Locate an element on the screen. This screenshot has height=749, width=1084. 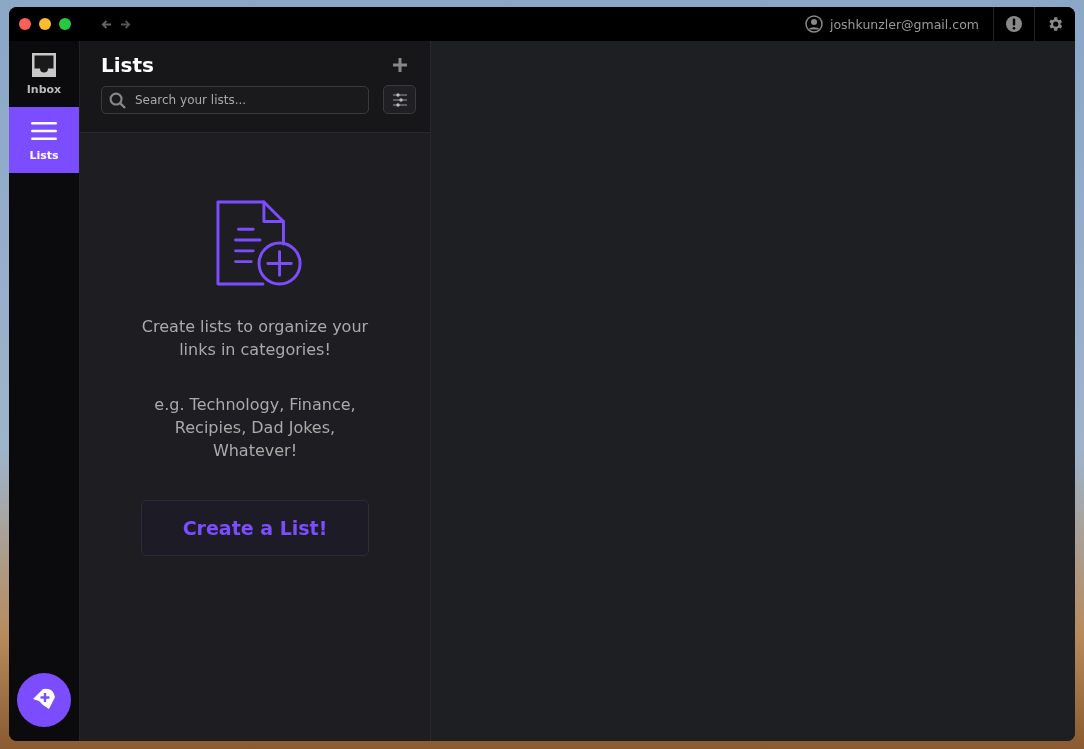
user-email: joshkunzler@gmail.com is located at coordinates (904, 24).